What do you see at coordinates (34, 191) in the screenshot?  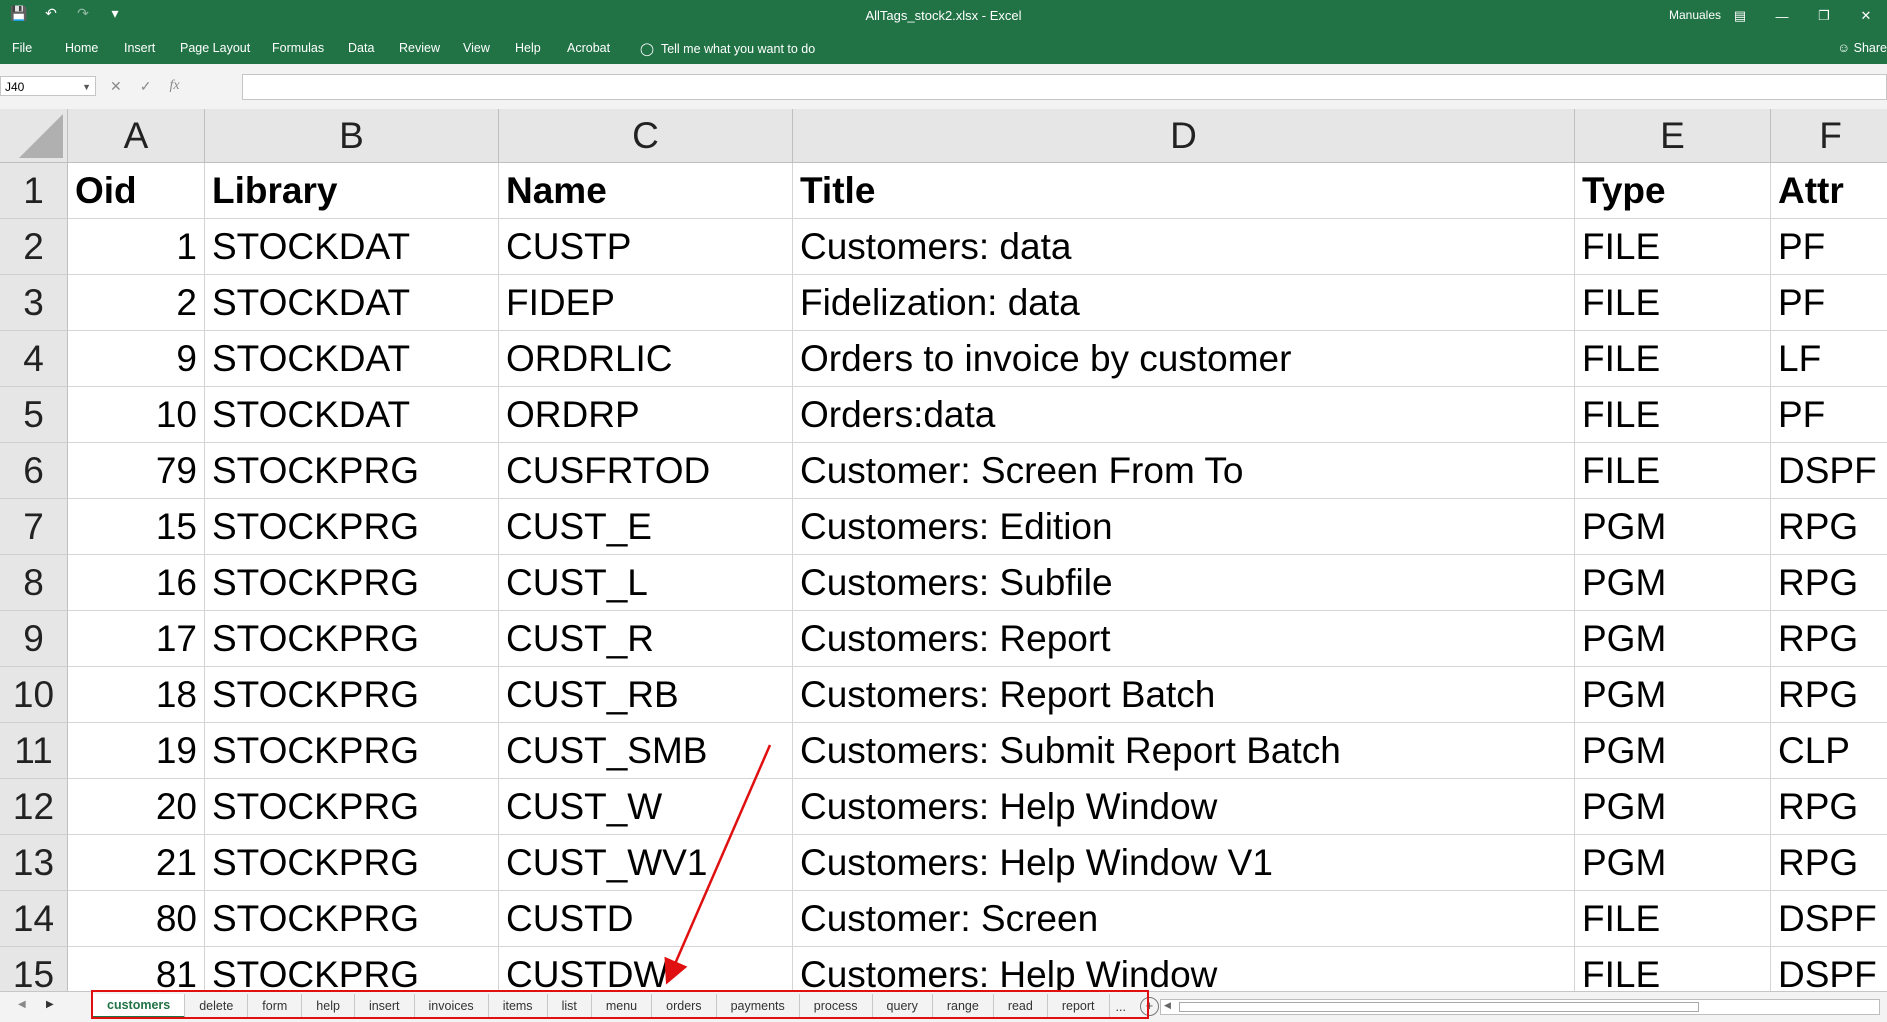 I see `row-header: 1` at bounding box center [34, 191].